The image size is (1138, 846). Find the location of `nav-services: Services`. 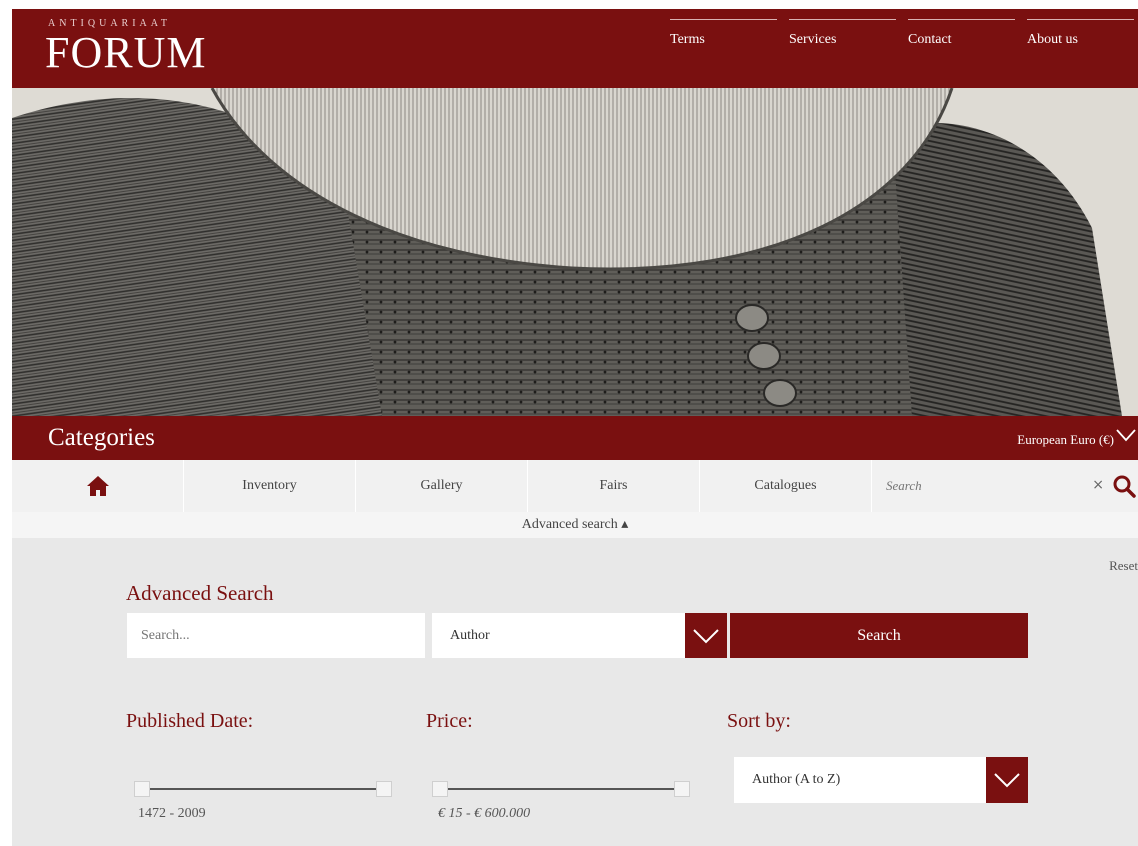

nav-services: Services is located at coordinates (842, 33).